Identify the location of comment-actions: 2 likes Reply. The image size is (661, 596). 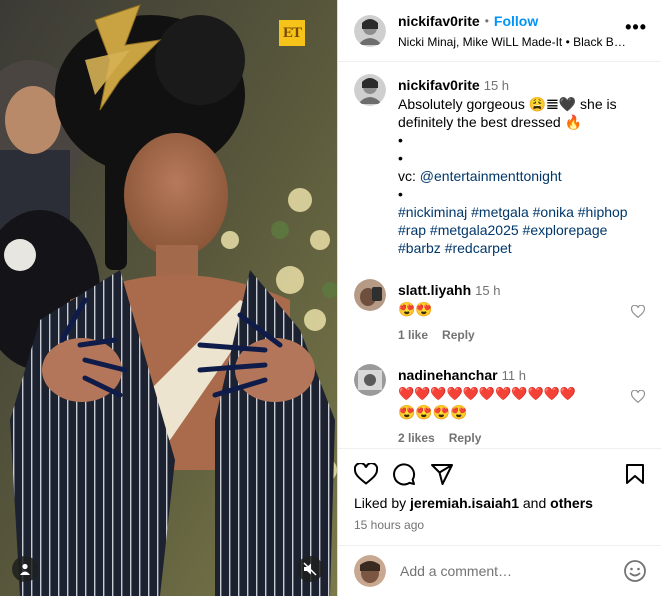
(521, 438).